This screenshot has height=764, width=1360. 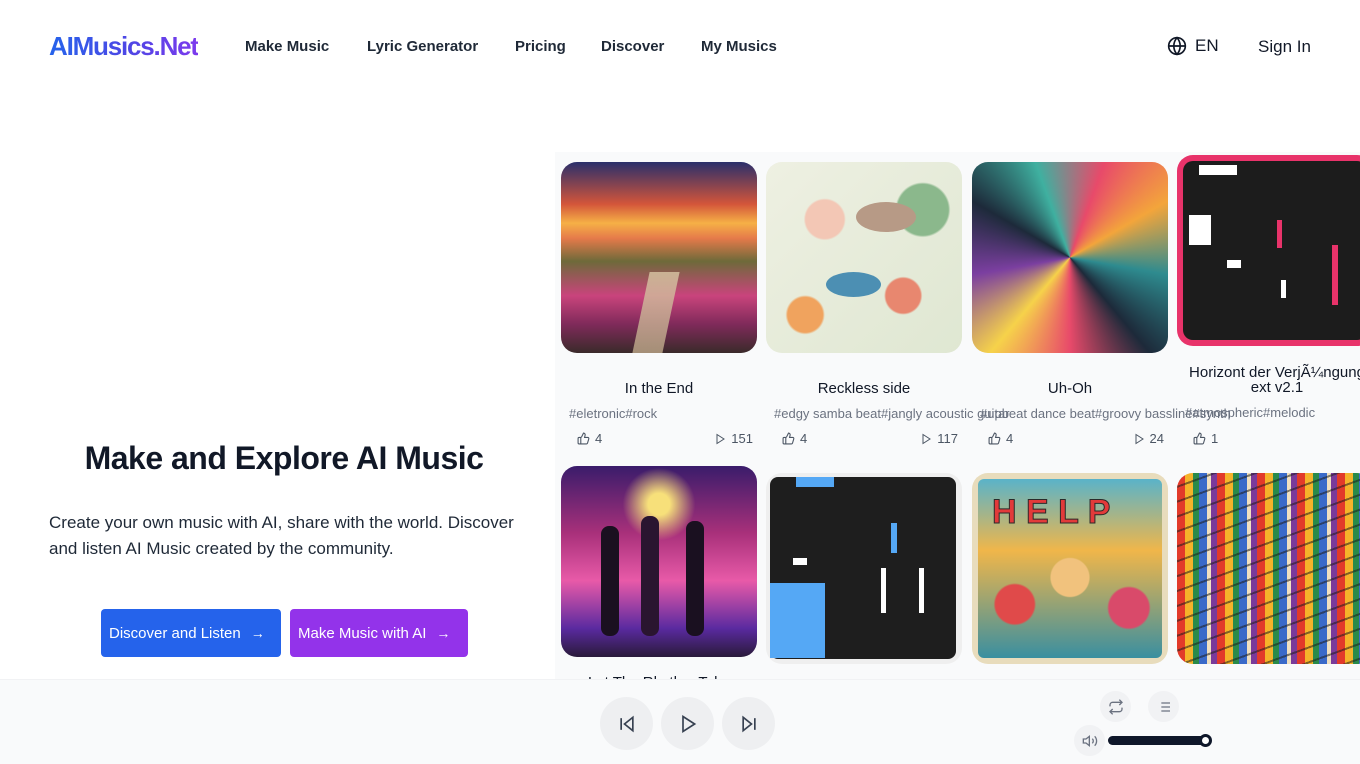 What do you see at coordinates (1157, 740) in the screenshot?
I see `volume-fill` at bounding box center [1157, 740].